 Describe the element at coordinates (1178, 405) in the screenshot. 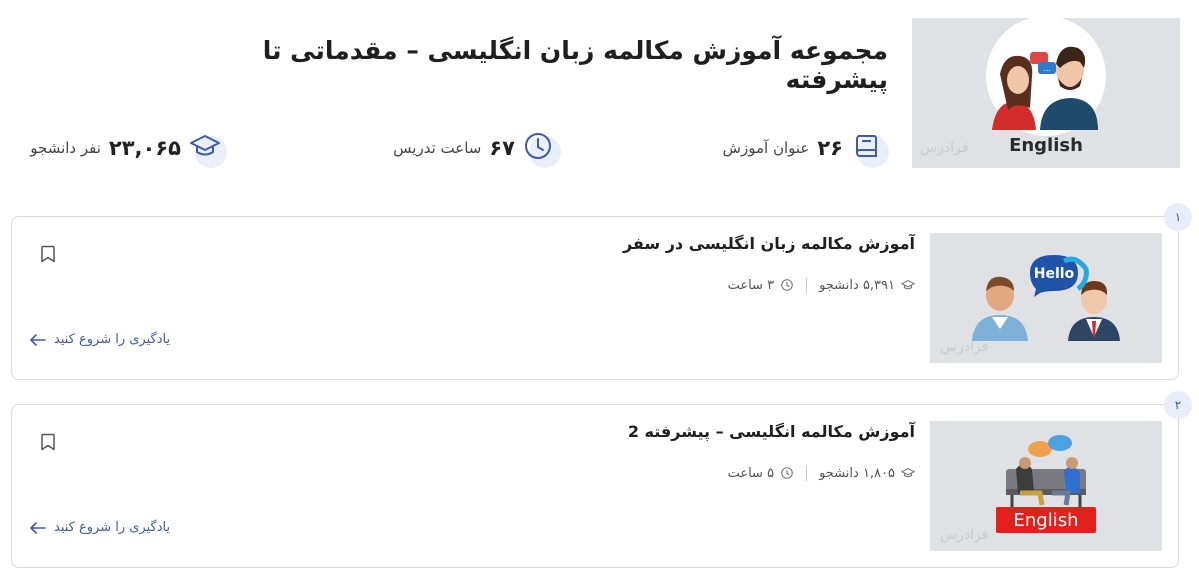

I see `course-index-badge: ۲` at that location.